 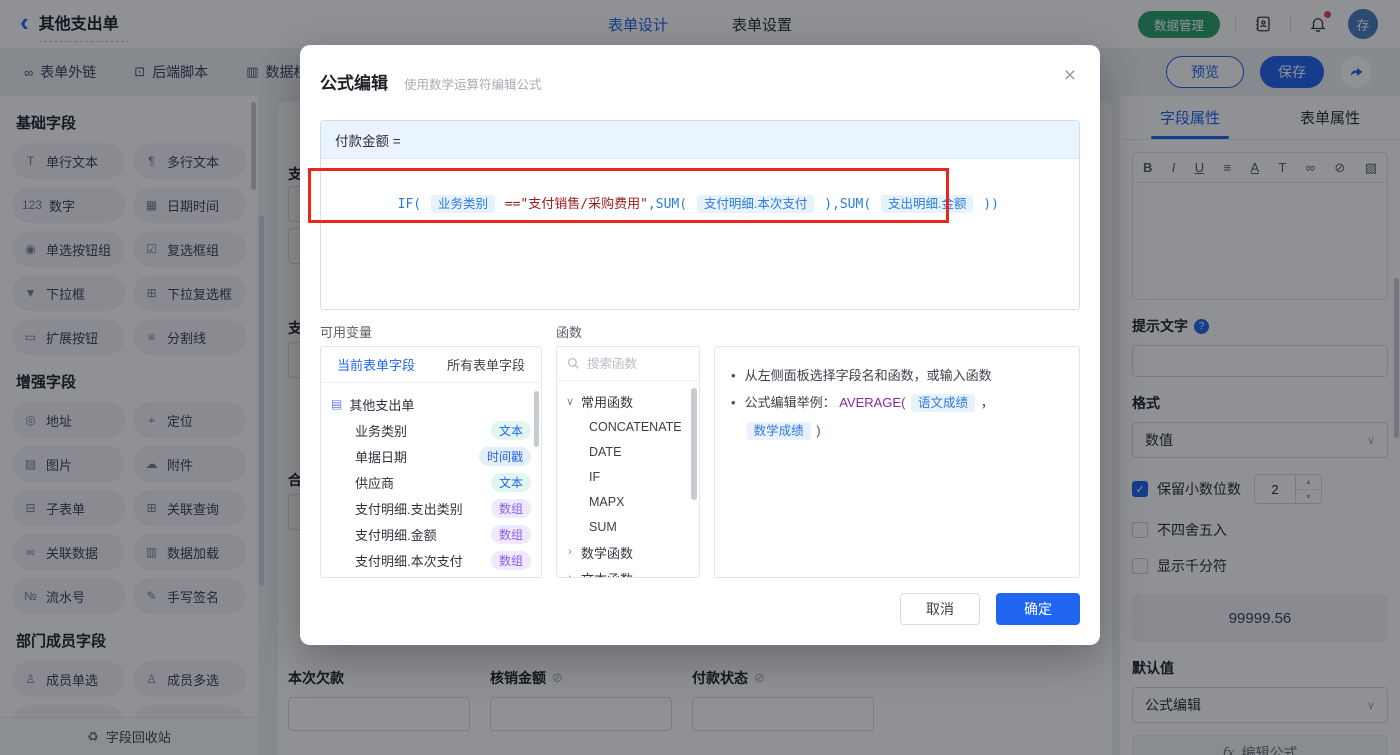 I want to click on formula-token: 支出明细.金额, so click(x=927, y=204).